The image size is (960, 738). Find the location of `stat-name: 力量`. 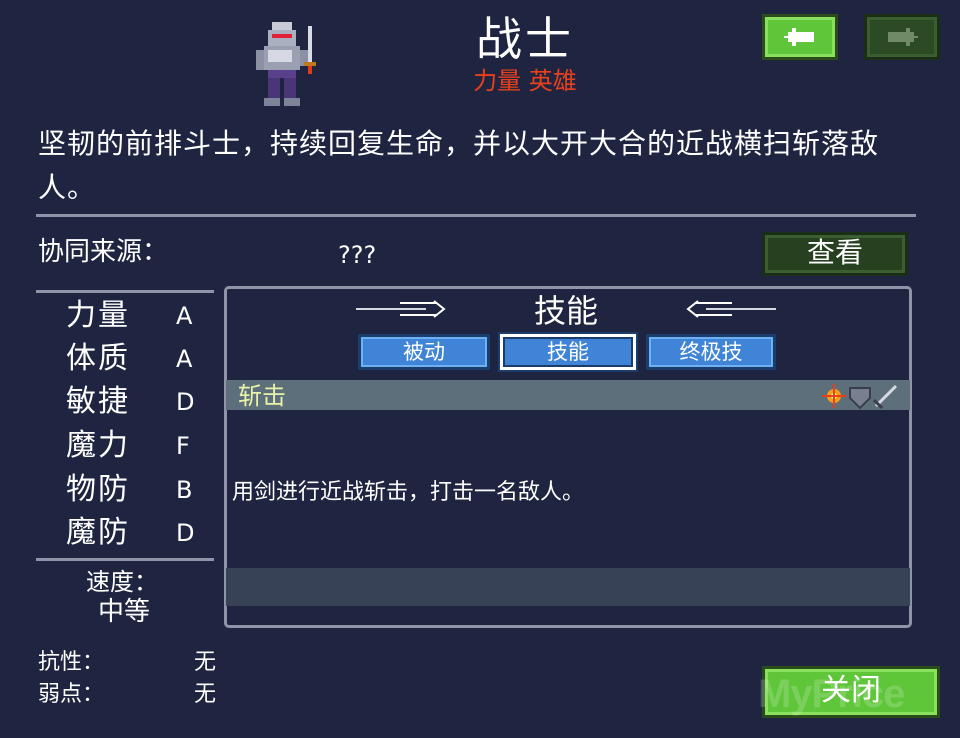

stat-name: 力量 is located at coordinates (98, 315).